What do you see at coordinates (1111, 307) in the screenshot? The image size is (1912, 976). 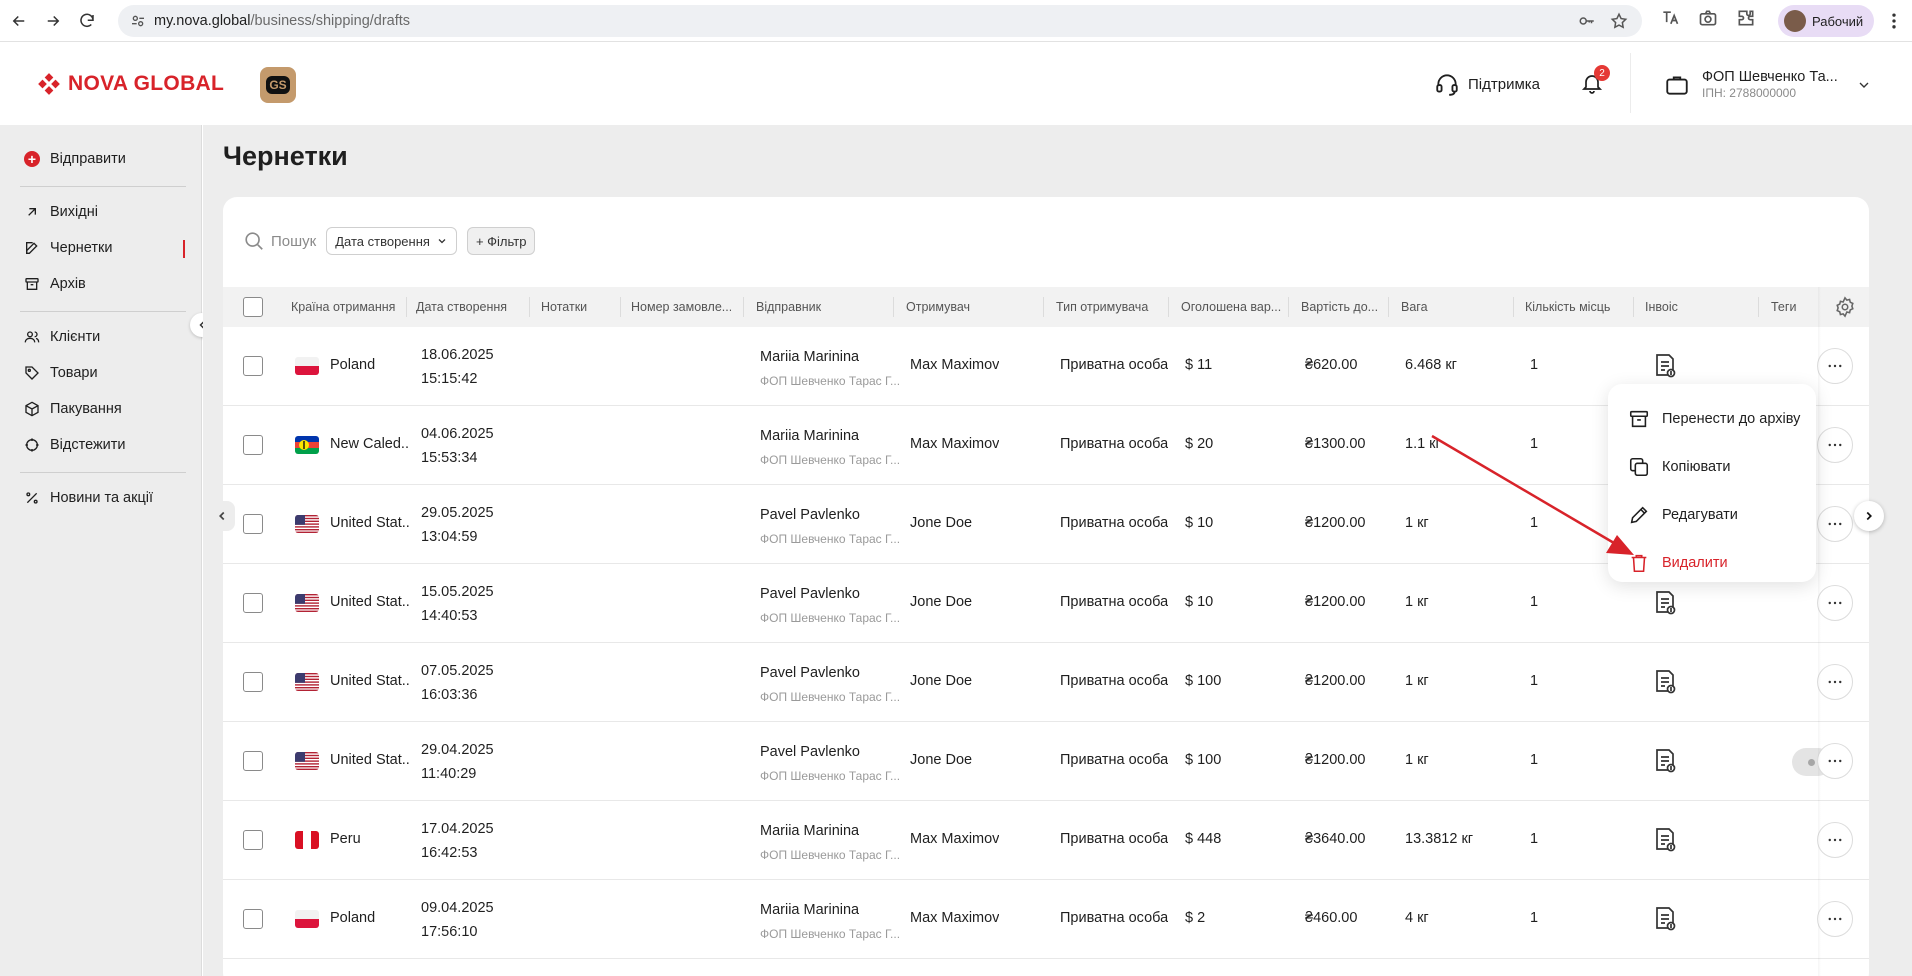 I see `column-header: Тип отримувача` at bounding box center [1111, 307].